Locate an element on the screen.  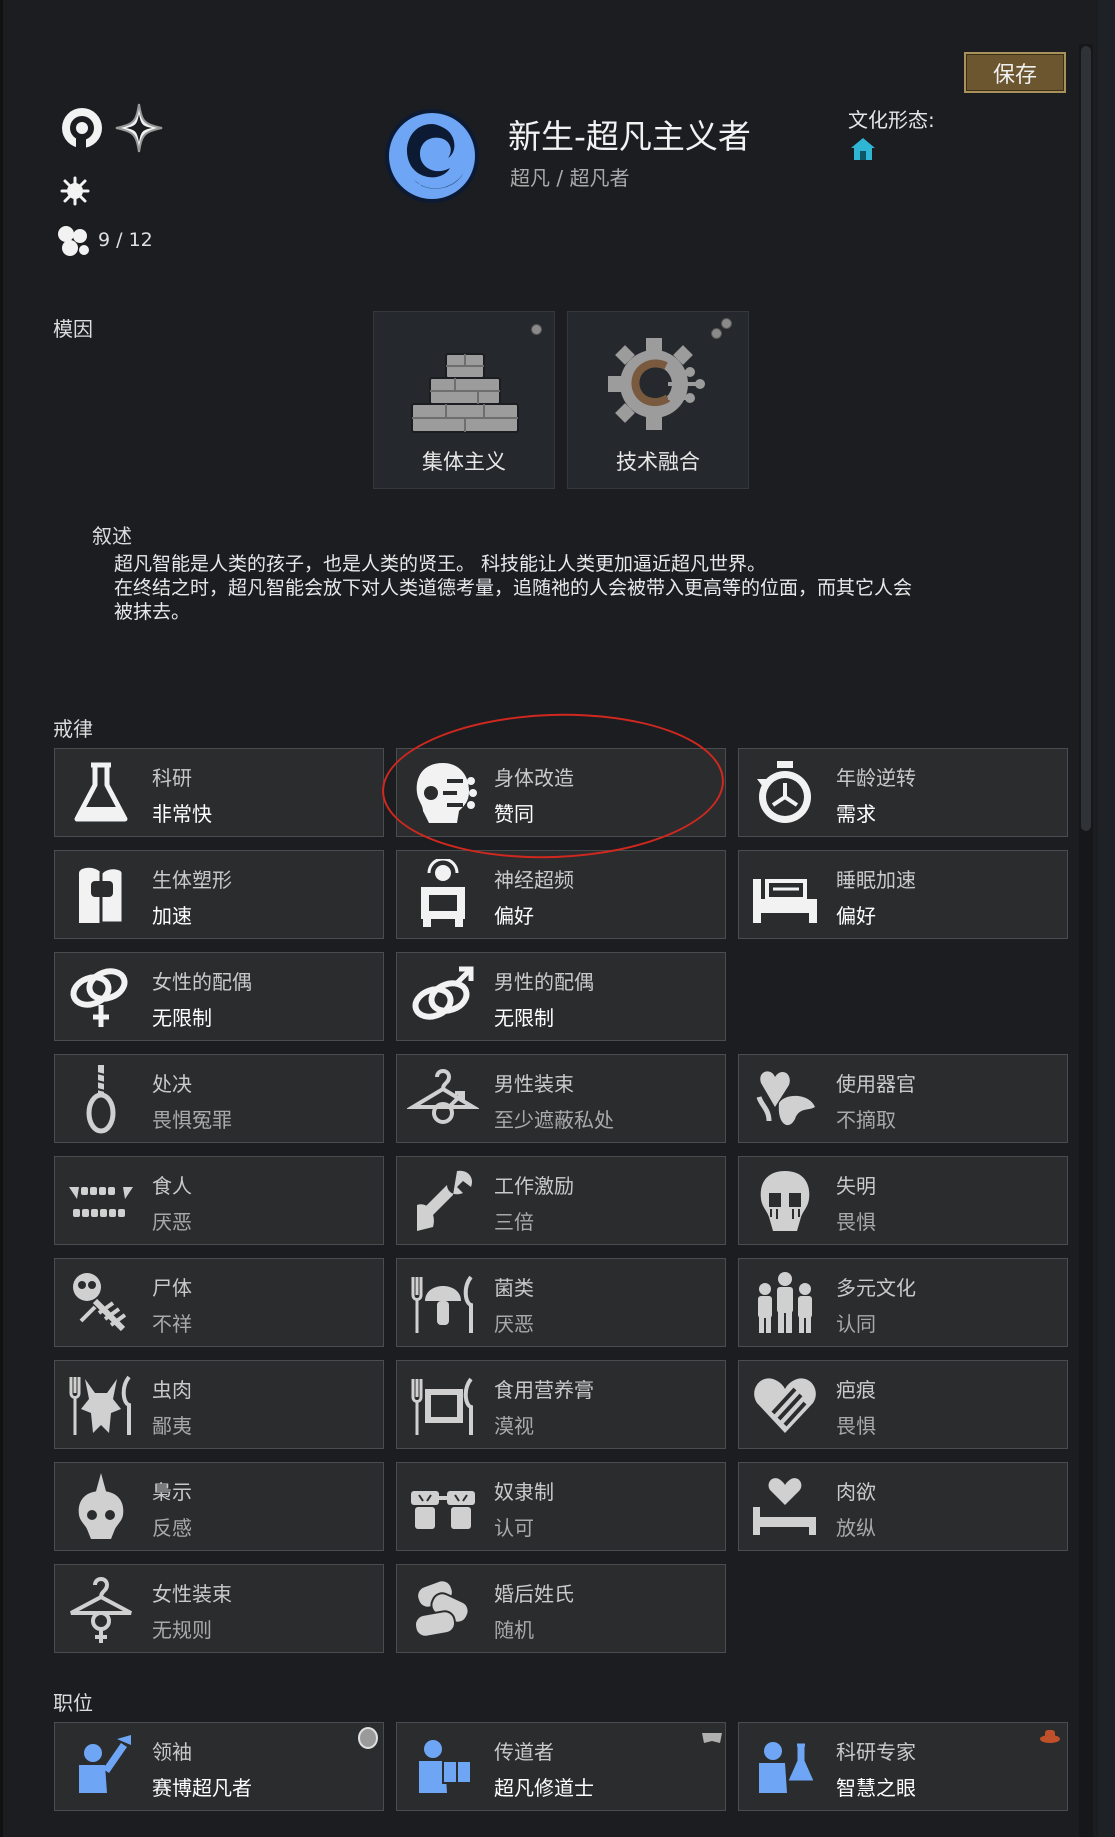
precept-tile-blindness: 失明 畏惧 is located at coordinates (903, 1200).